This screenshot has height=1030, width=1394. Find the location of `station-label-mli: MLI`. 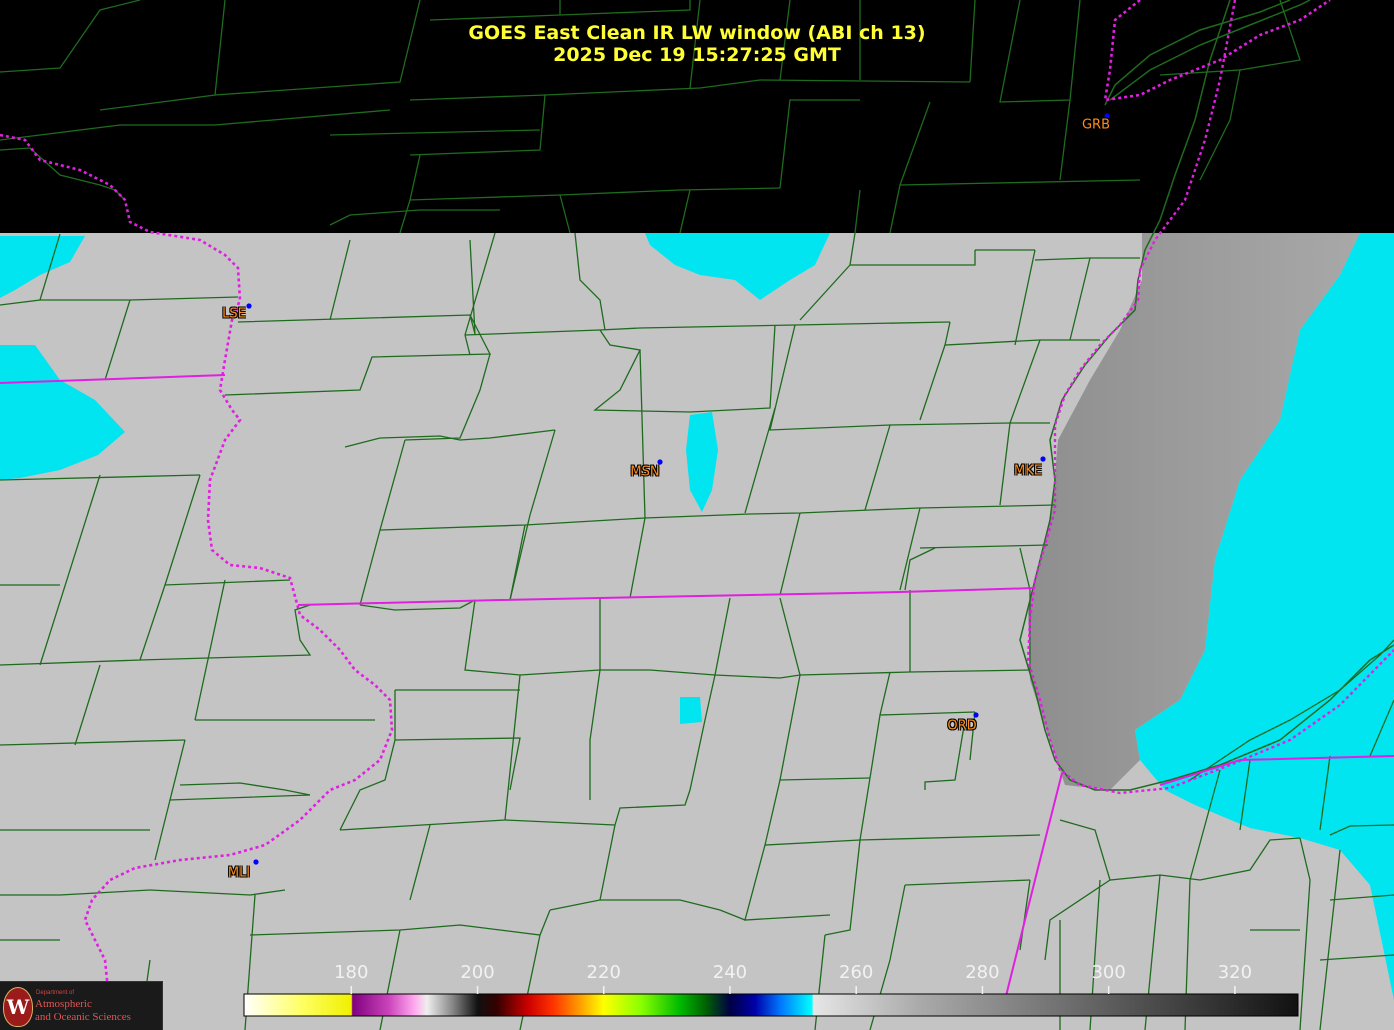

station-label-mli: MLI is located at coordinates (239, 873).